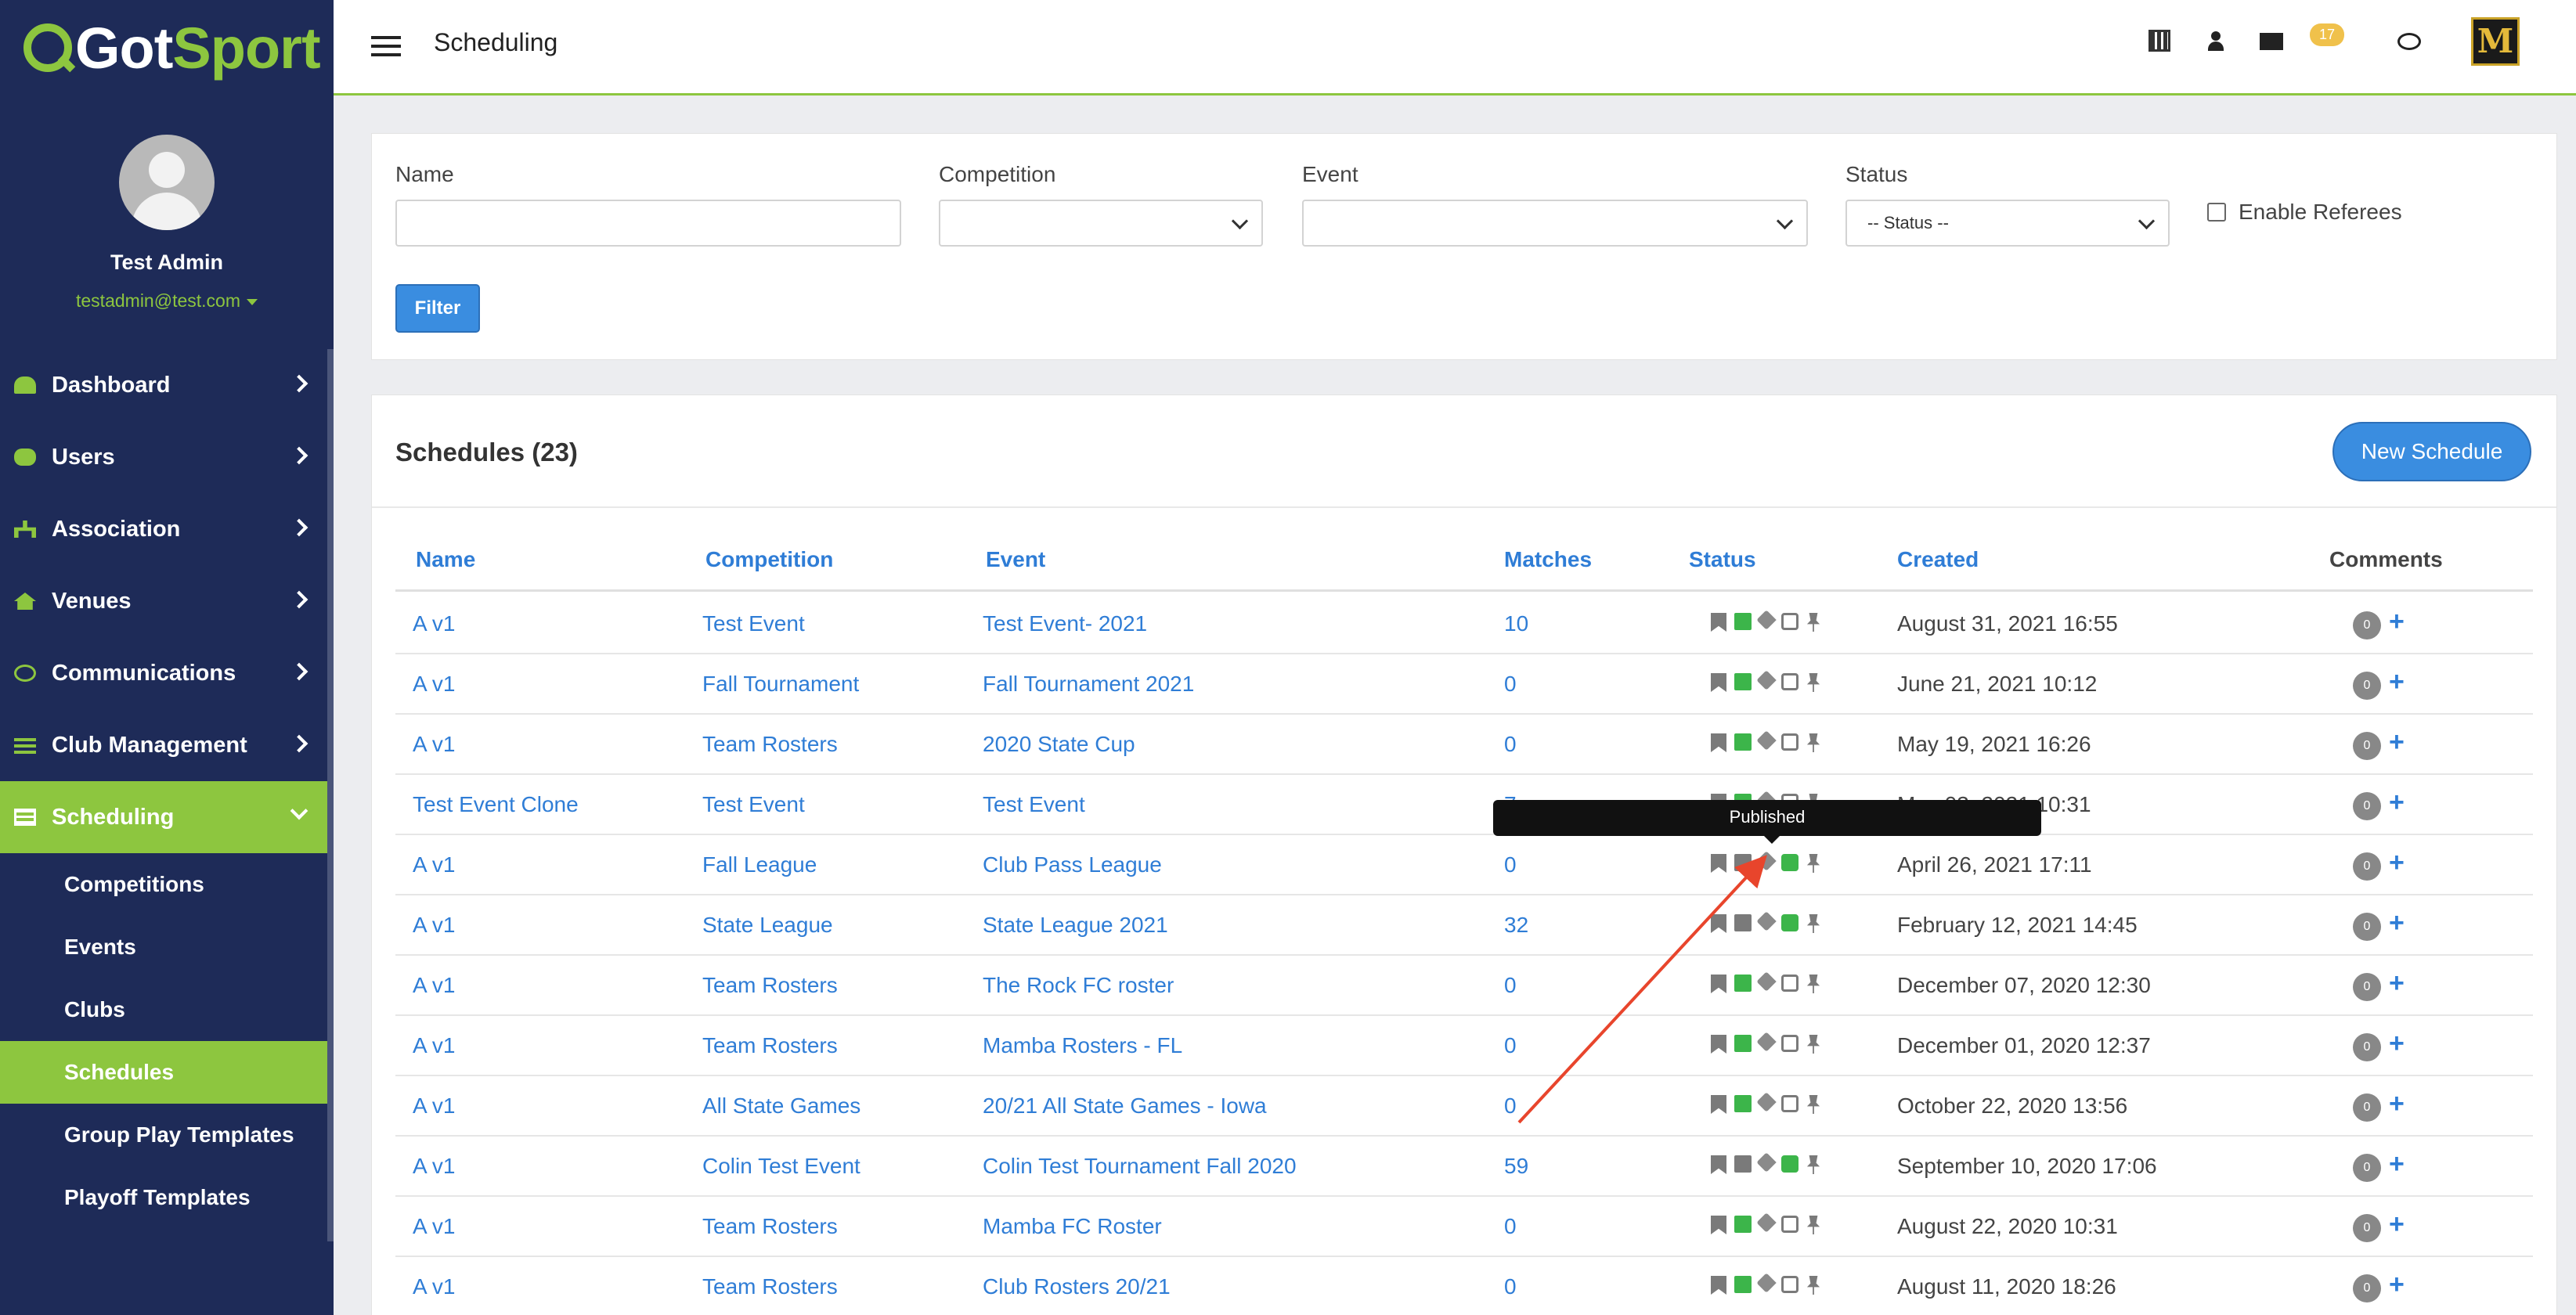  What do you see at coordinates (1938, 559) in the screenshot?
I see `column-header-created: Created` at bounding box center [1938, 559].